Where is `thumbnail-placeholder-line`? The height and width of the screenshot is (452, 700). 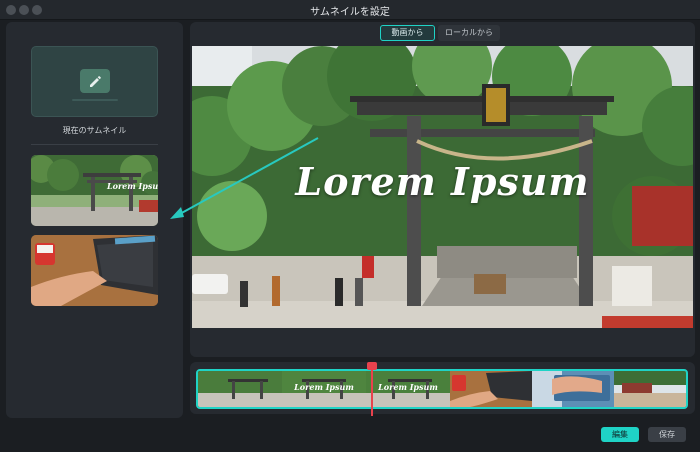 thumbnail-placeholder-line is located at coordinates (95, 100).